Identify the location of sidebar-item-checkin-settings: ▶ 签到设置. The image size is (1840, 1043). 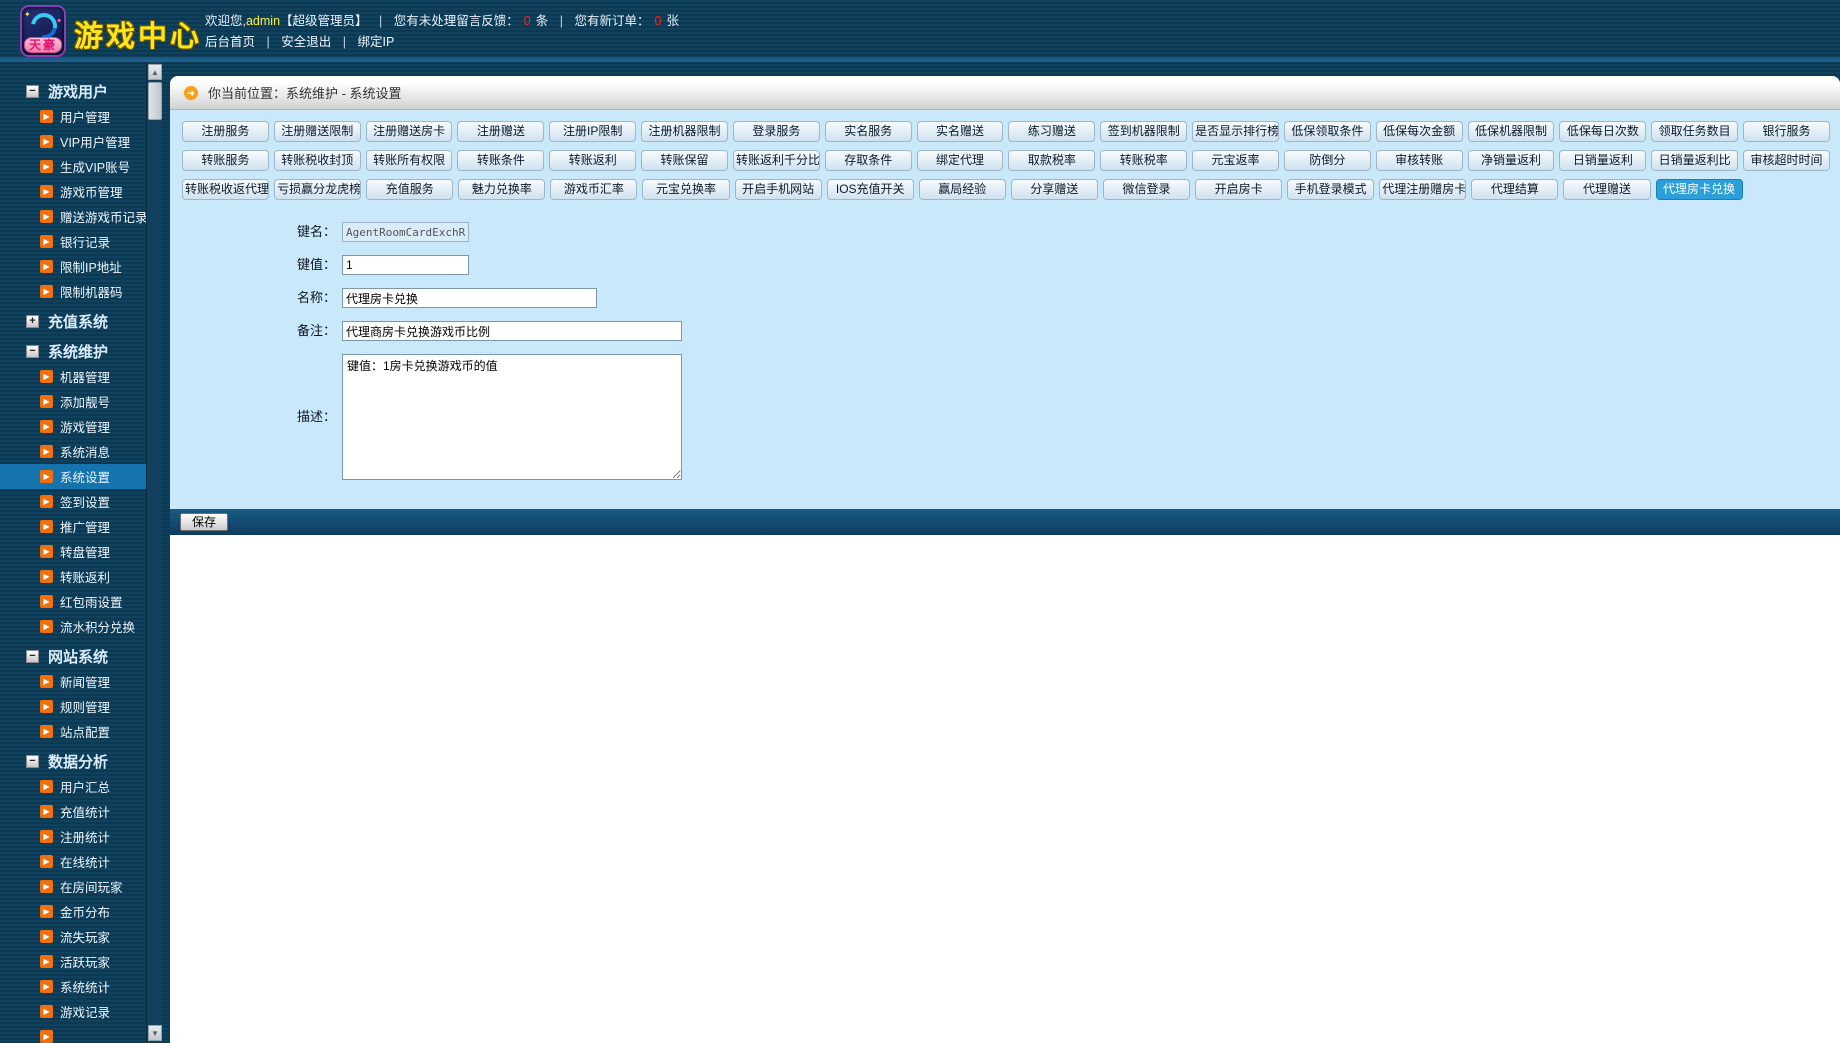
(73, 501).